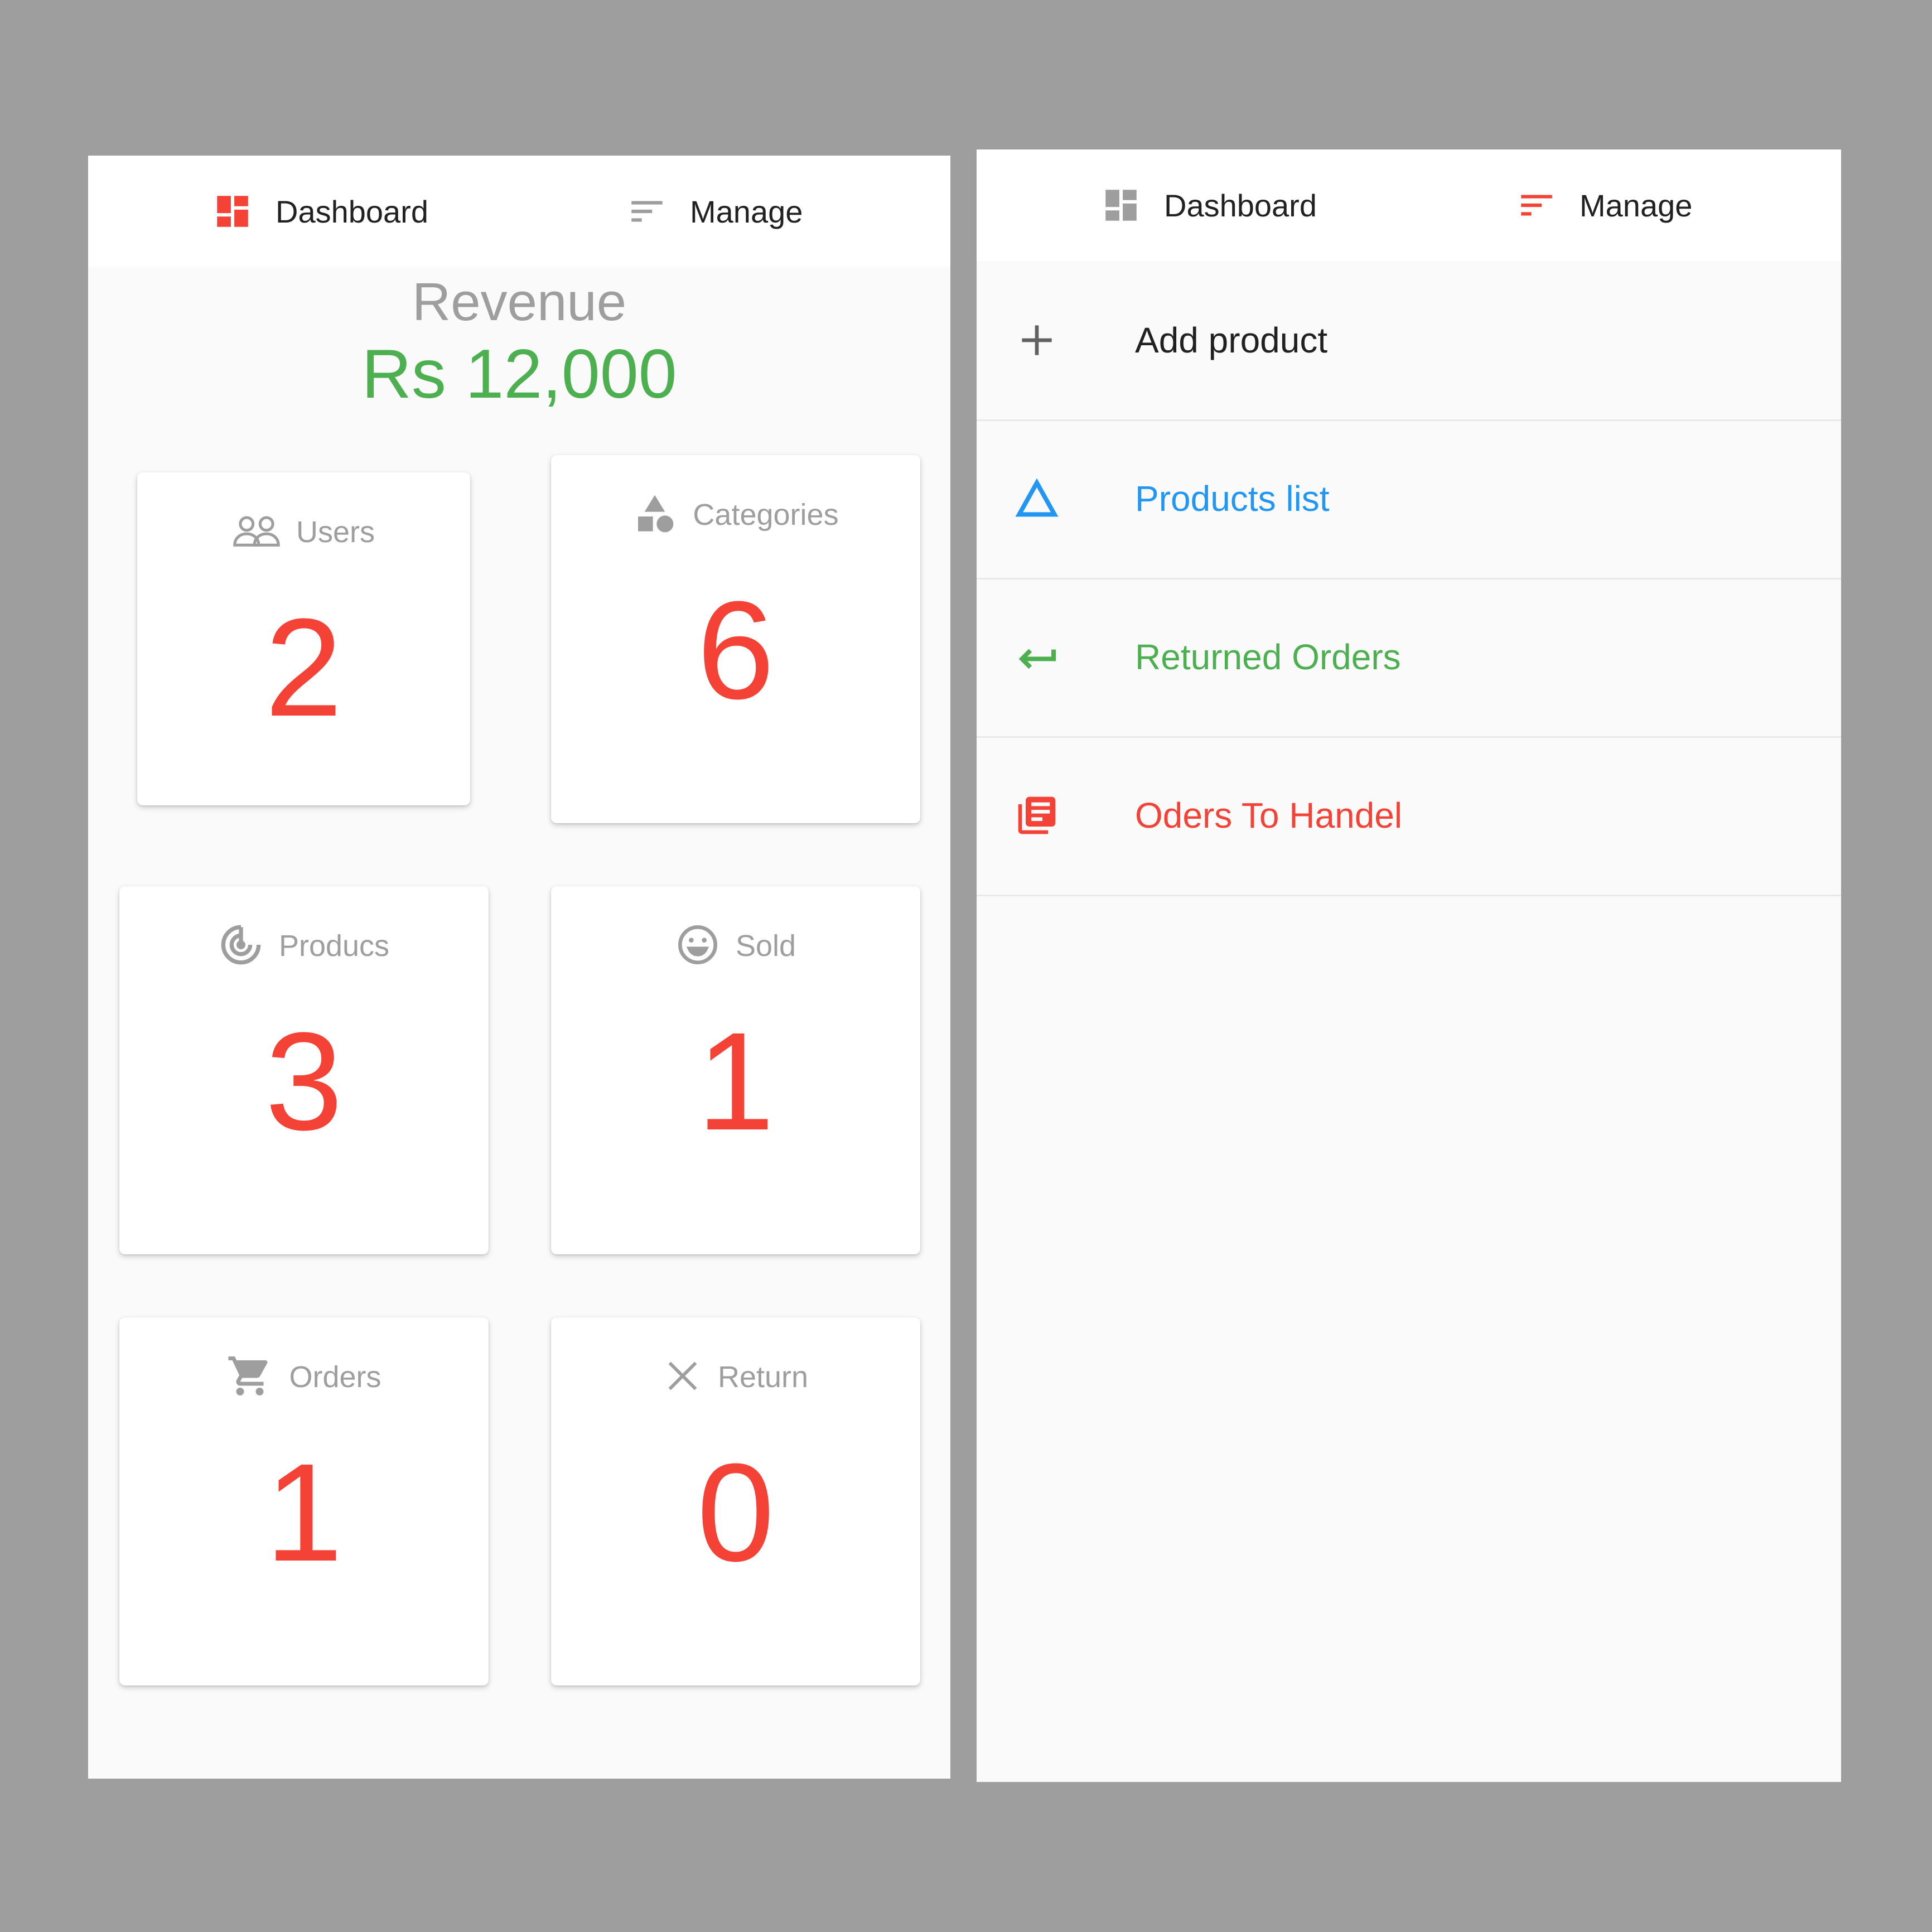  I want to click on card-header: Categories, so click(735, 515).